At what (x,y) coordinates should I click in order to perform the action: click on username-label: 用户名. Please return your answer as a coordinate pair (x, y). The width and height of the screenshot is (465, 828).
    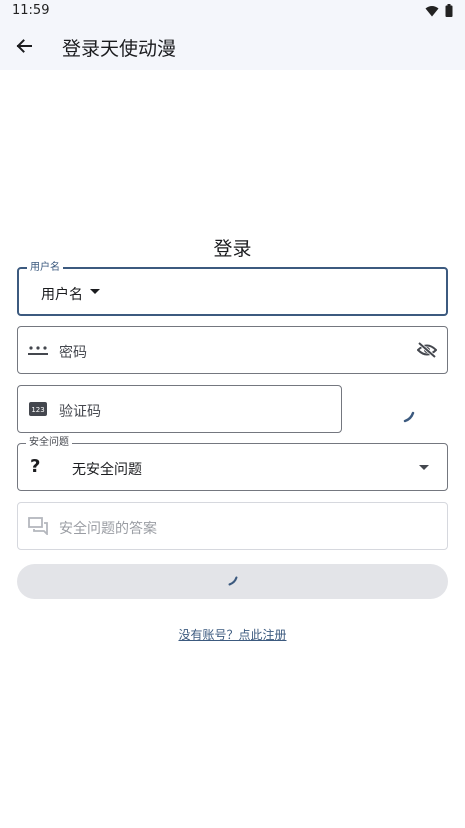
    Looking at the image, I should click on (45, 268).